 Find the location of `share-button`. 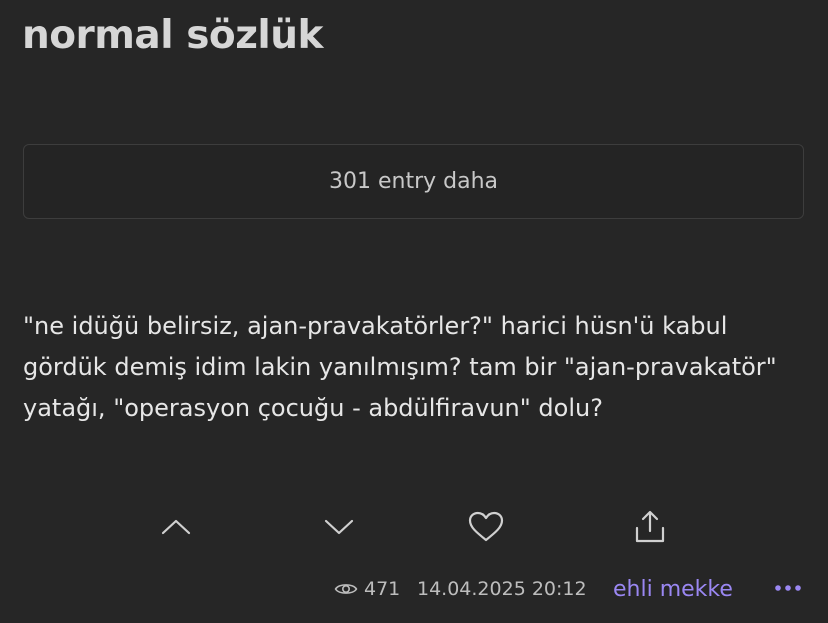

share-button is located at coordinates (650, 527).